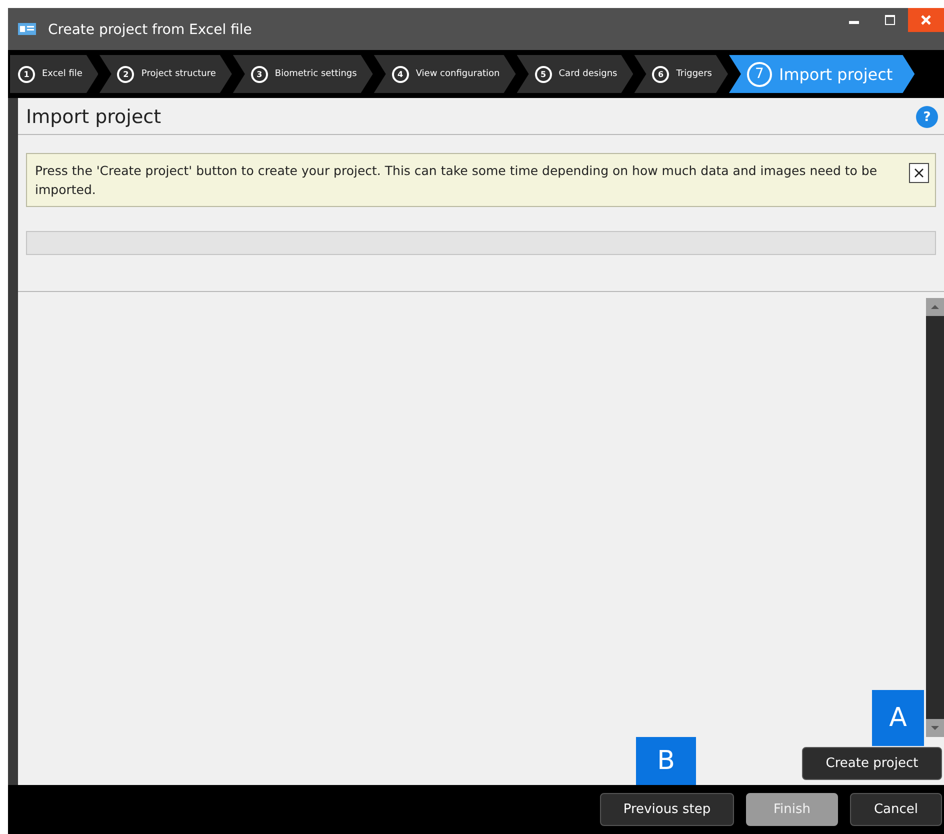 The image size is (944, 834). What do you see at coordinates (661, 74) in the screenshot?
I see `step-number: 6` at bounding box center [661, 74].